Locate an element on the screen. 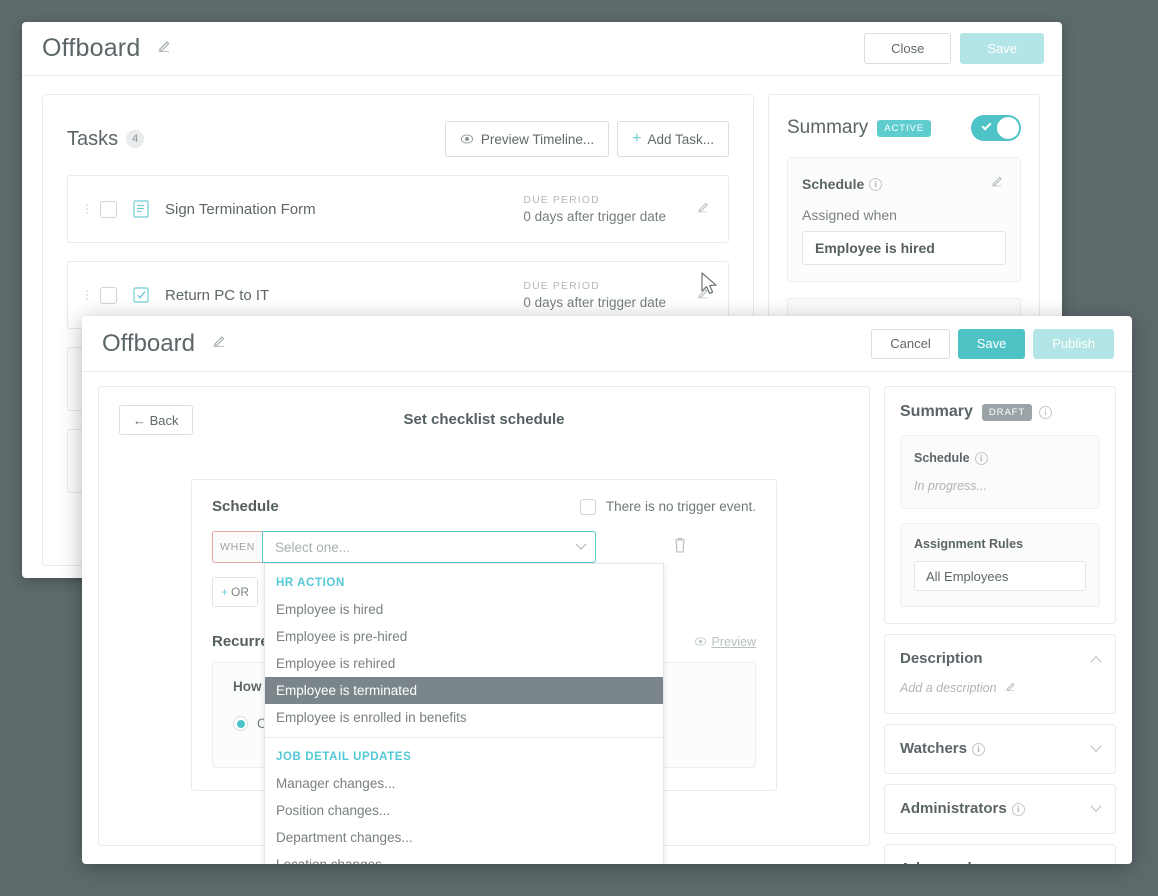  summary-header: Summary ACTIVE is located at coordinates (904, 128).